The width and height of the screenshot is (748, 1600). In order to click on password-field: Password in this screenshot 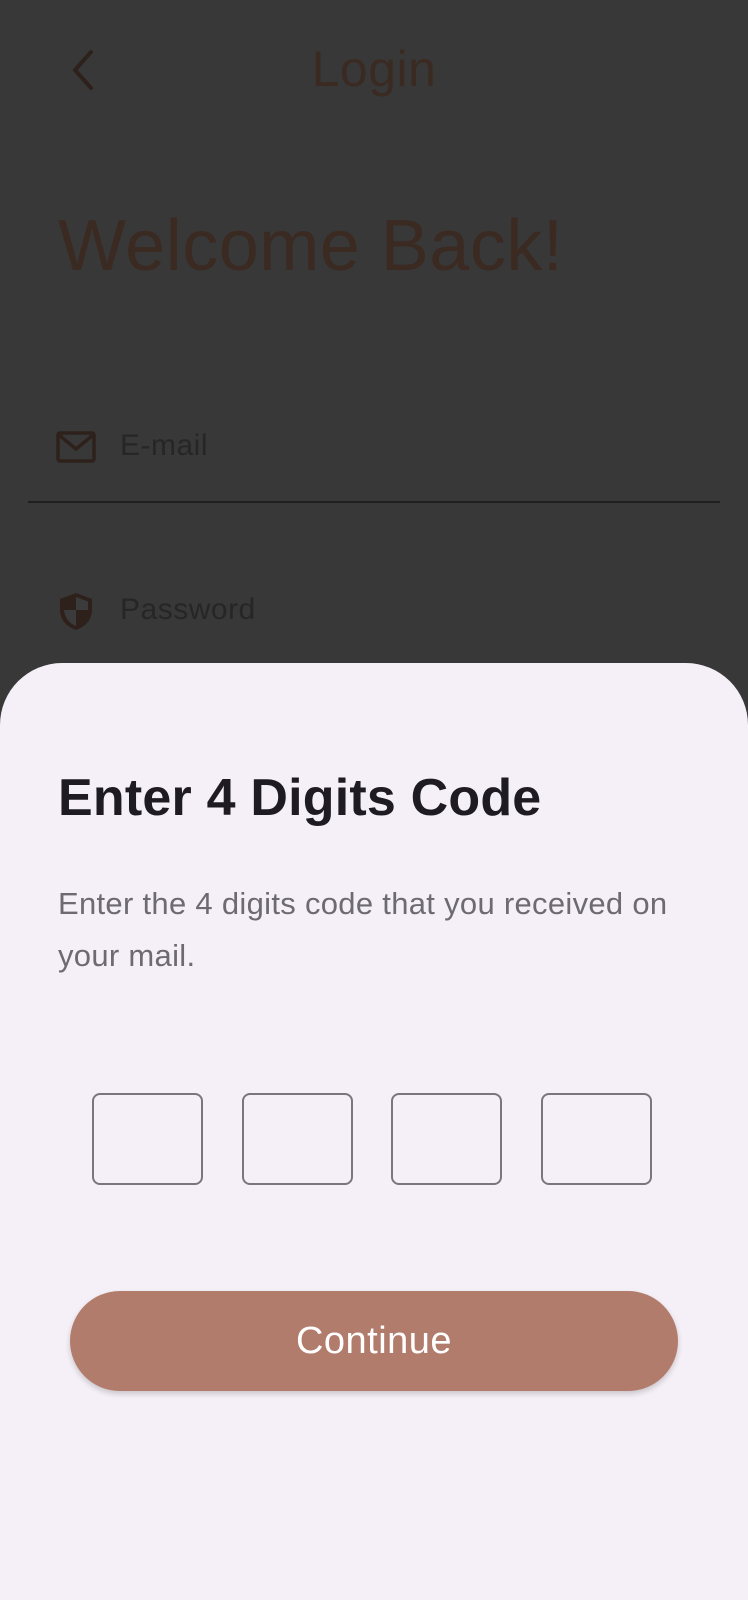, I will do `click(374, 610)`.